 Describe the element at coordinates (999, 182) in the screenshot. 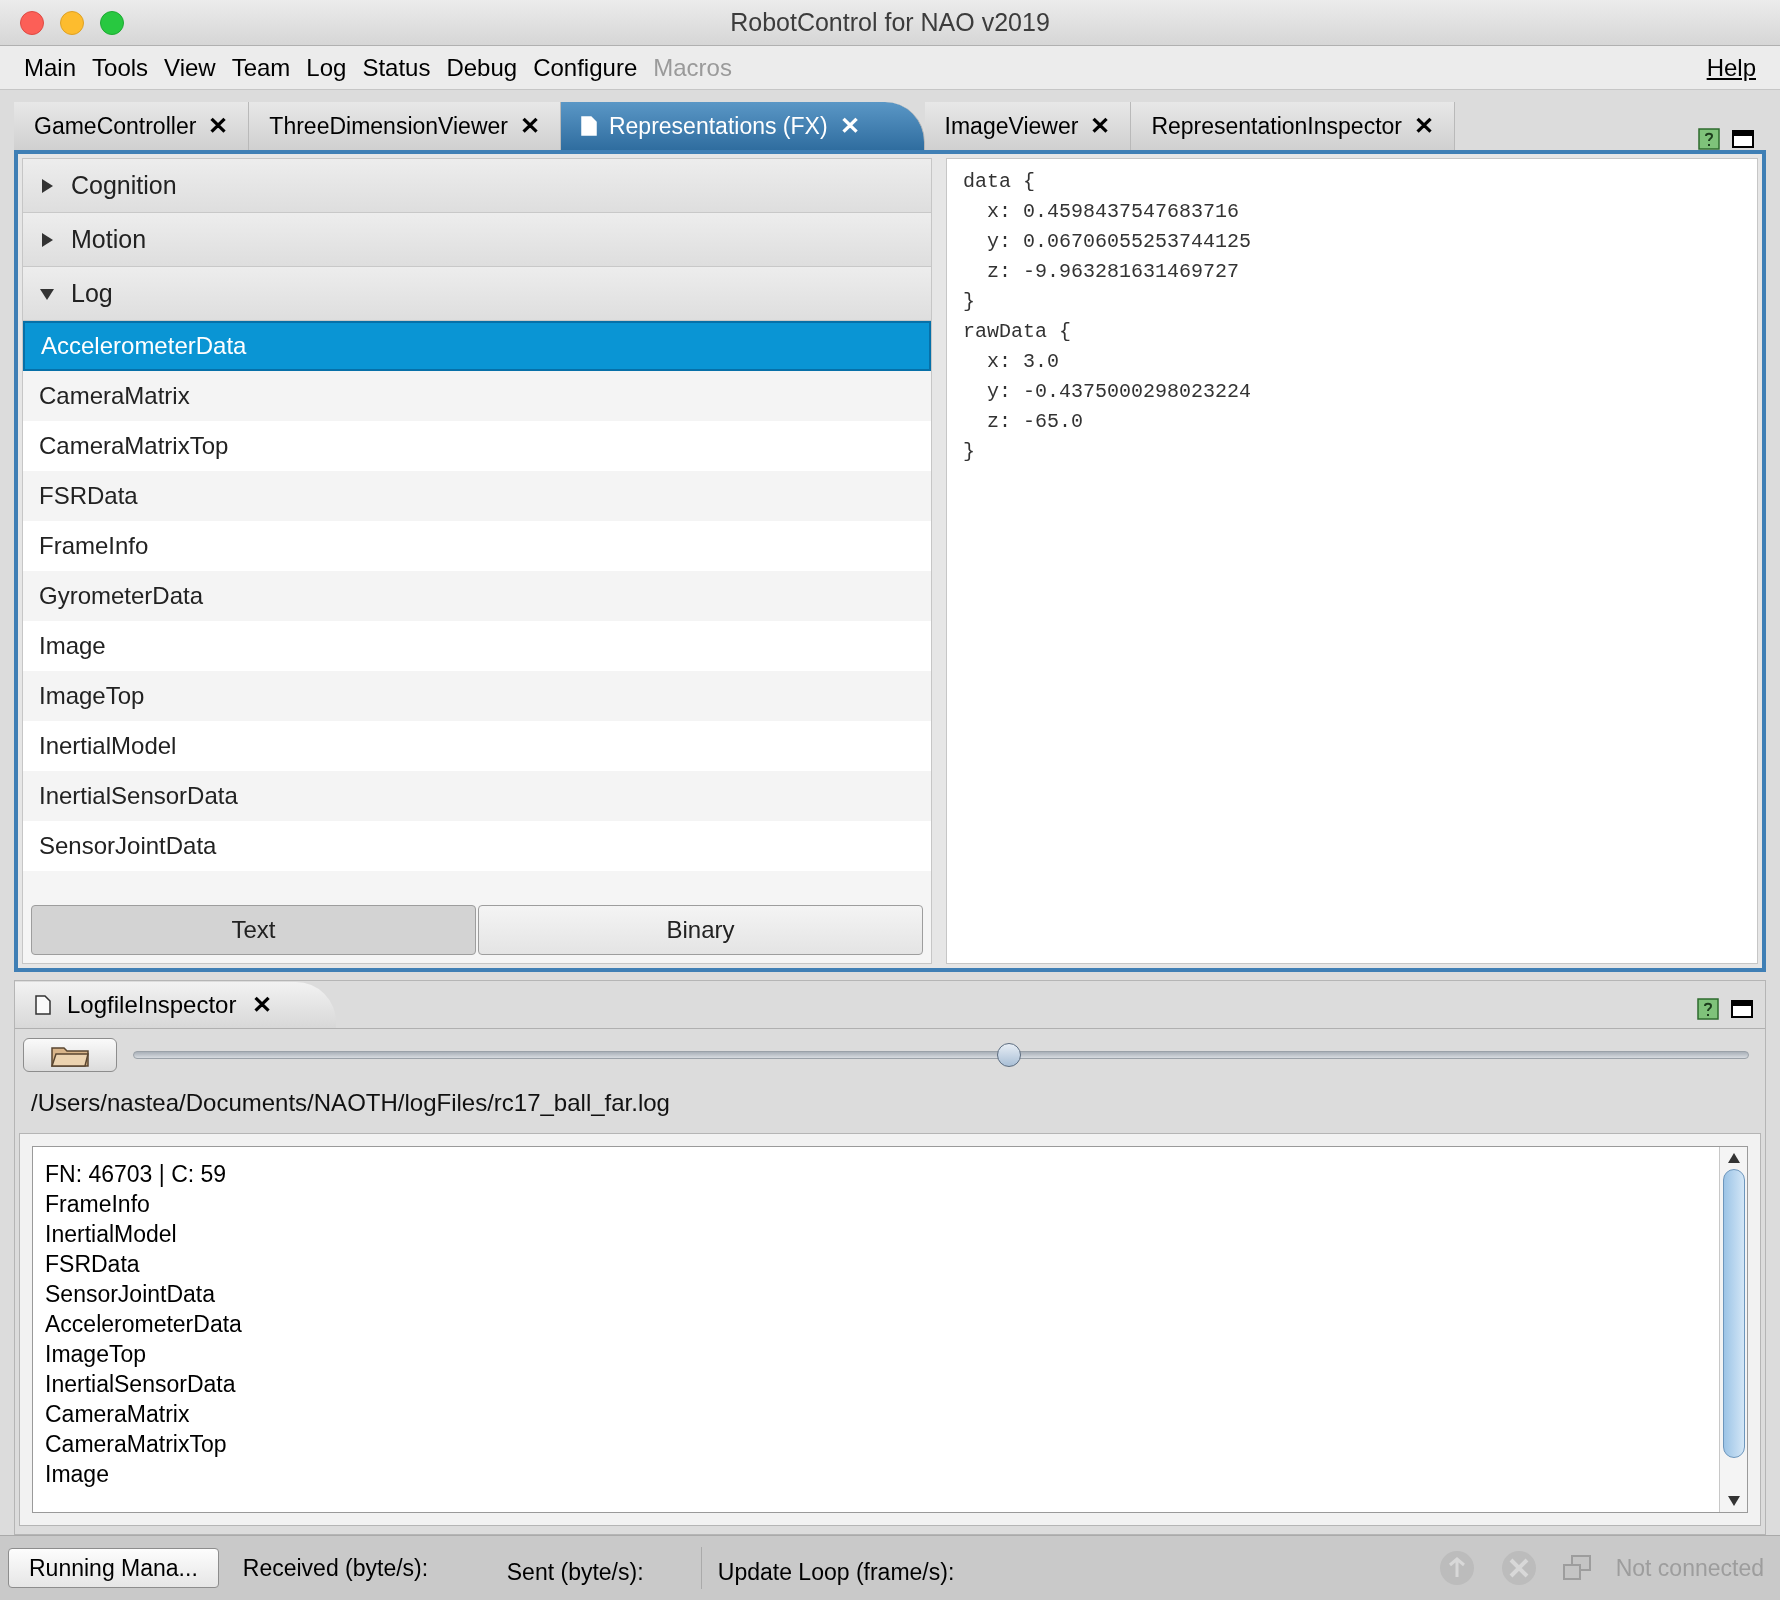

I see `code-line: data {` at that location.